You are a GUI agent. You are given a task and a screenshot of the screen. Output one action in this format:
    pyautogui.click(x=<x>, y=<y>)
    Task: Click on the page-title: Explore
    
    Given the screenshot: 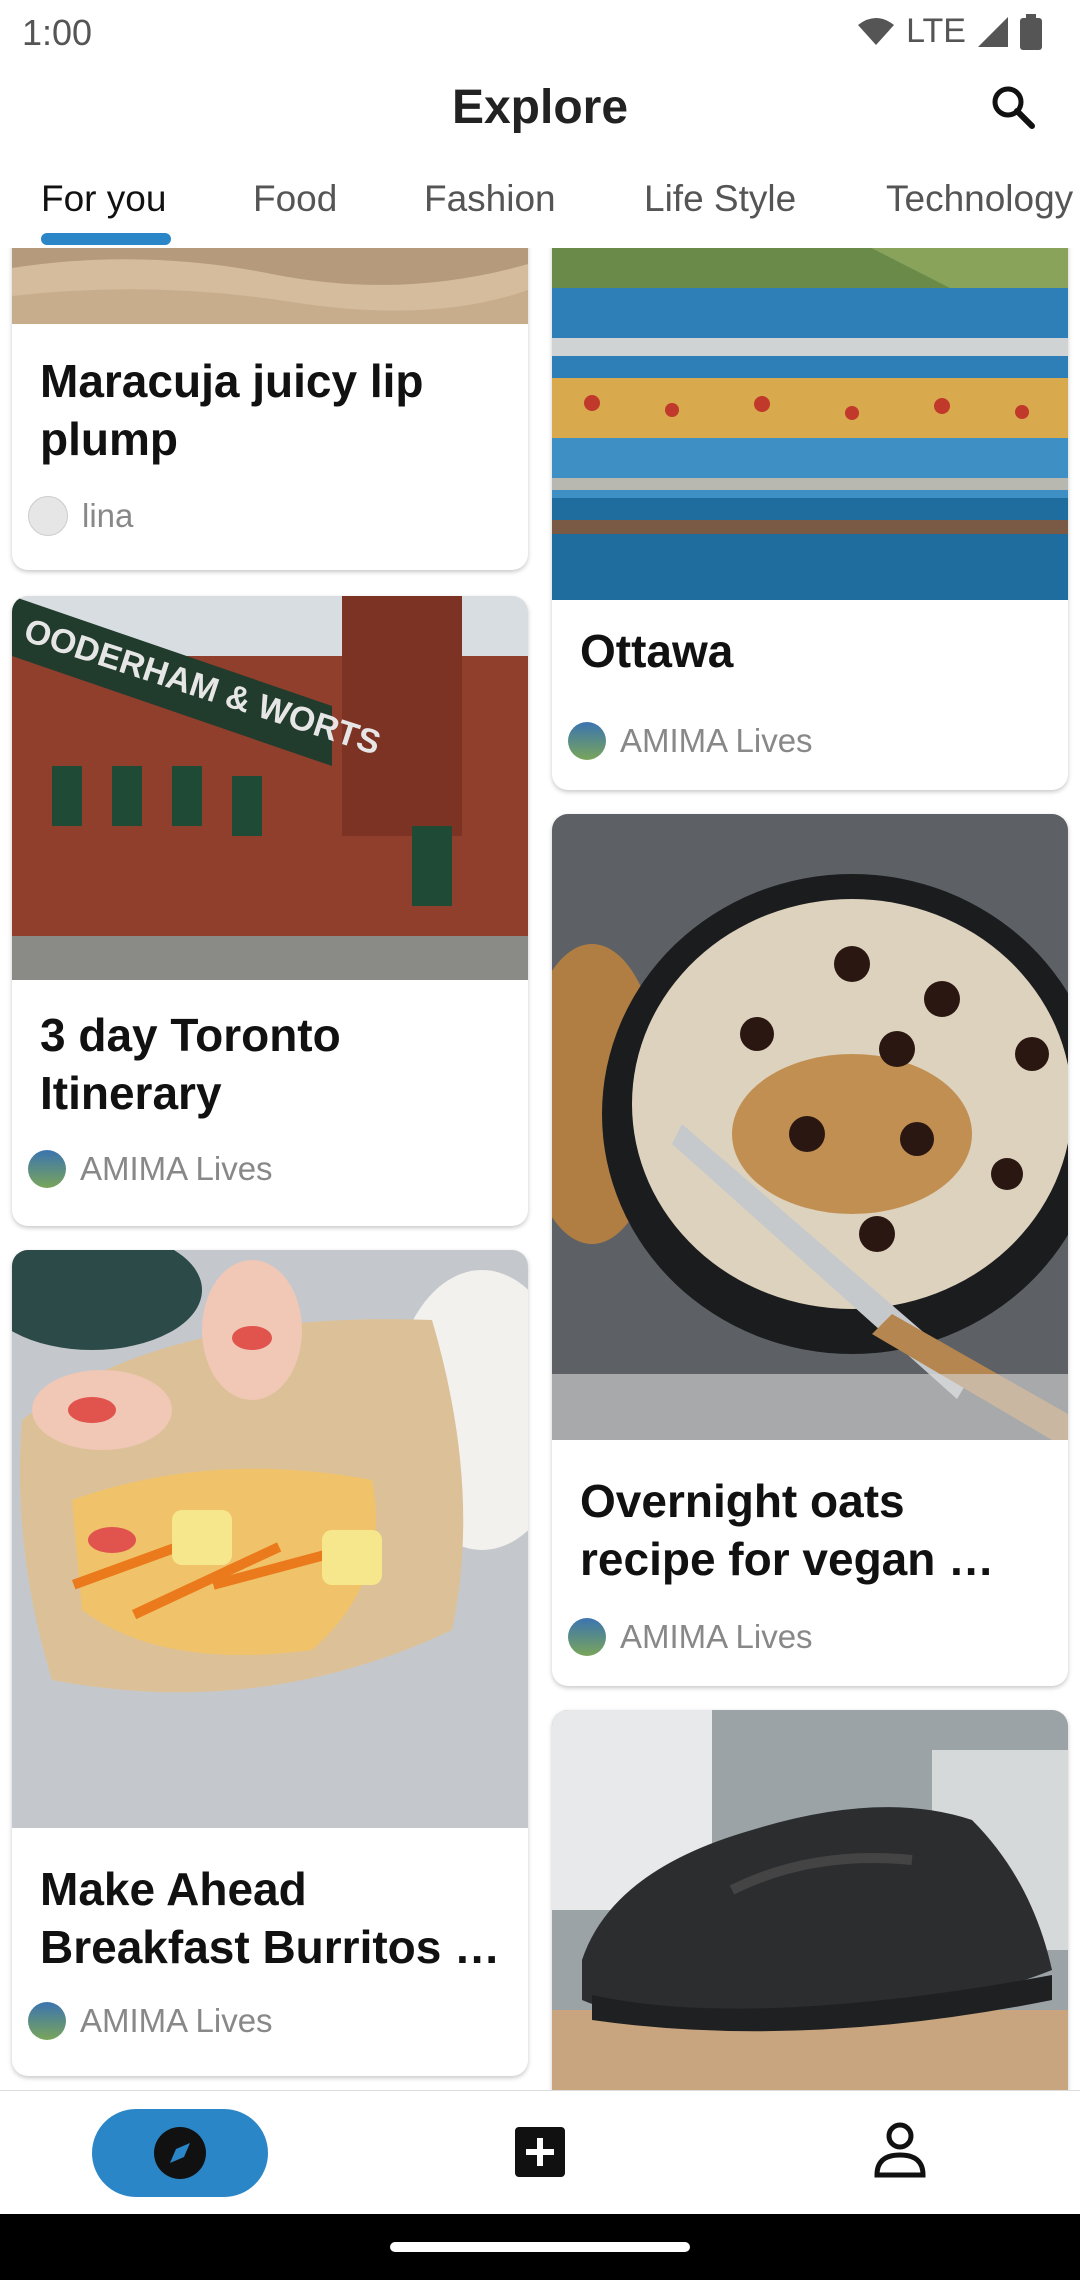 What is the action you would take?
    pyautogui.click(x=540, y=107)
    